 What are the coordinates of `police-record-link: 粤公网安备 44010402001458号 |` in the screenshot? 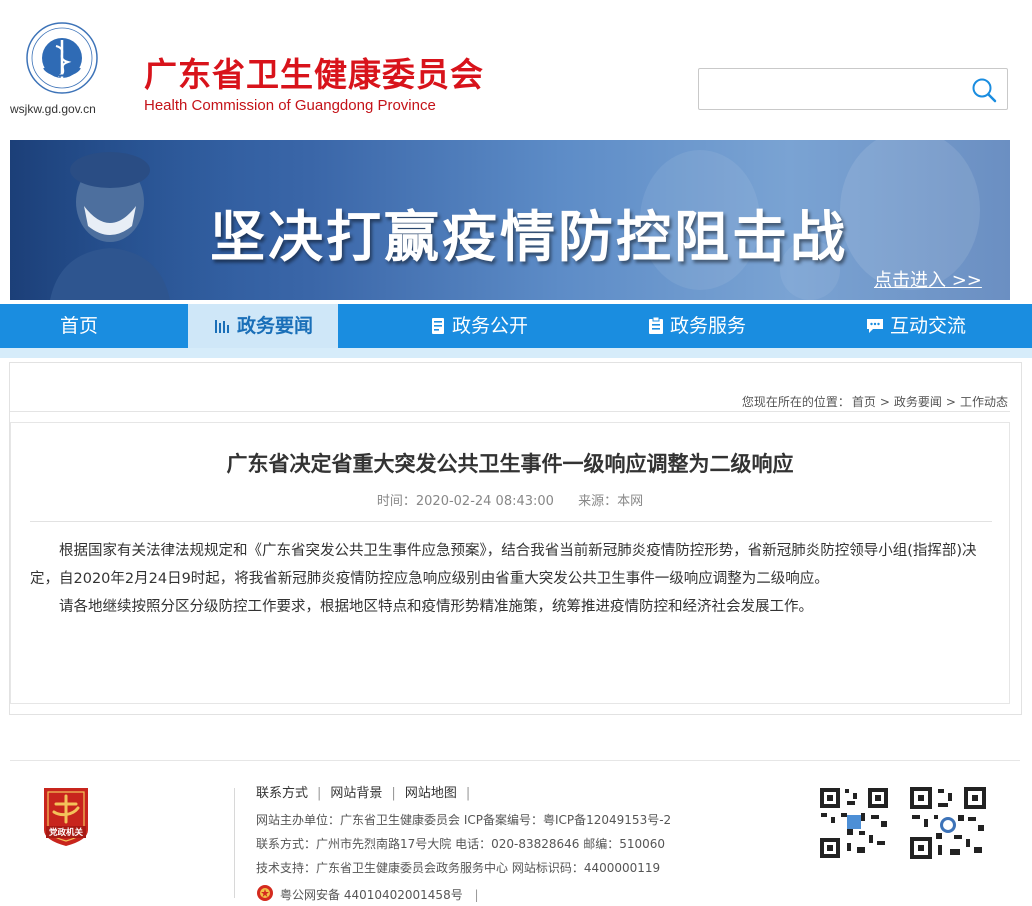 It's located at (379, 894).